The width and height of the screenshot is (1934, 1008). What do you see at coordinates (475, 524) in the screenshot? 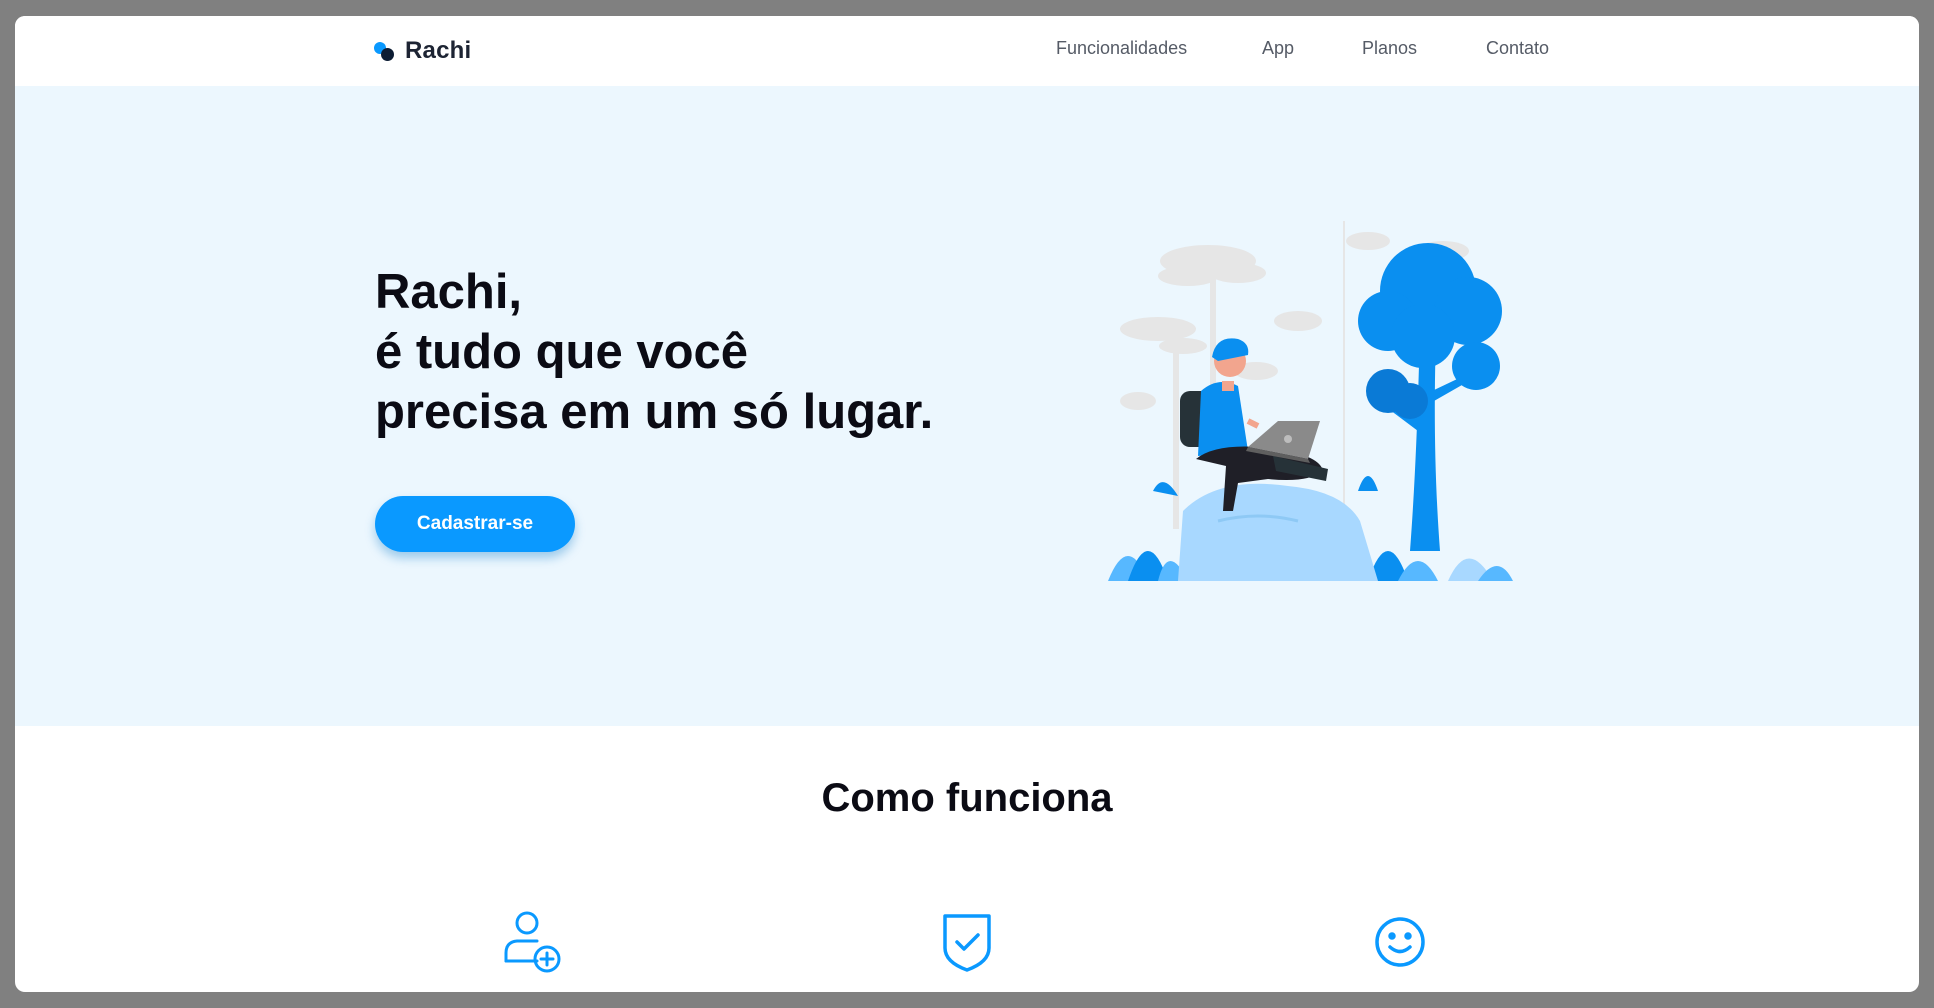
I see `signup-button: Cadastrar-se` at bounding box center [475, 524].